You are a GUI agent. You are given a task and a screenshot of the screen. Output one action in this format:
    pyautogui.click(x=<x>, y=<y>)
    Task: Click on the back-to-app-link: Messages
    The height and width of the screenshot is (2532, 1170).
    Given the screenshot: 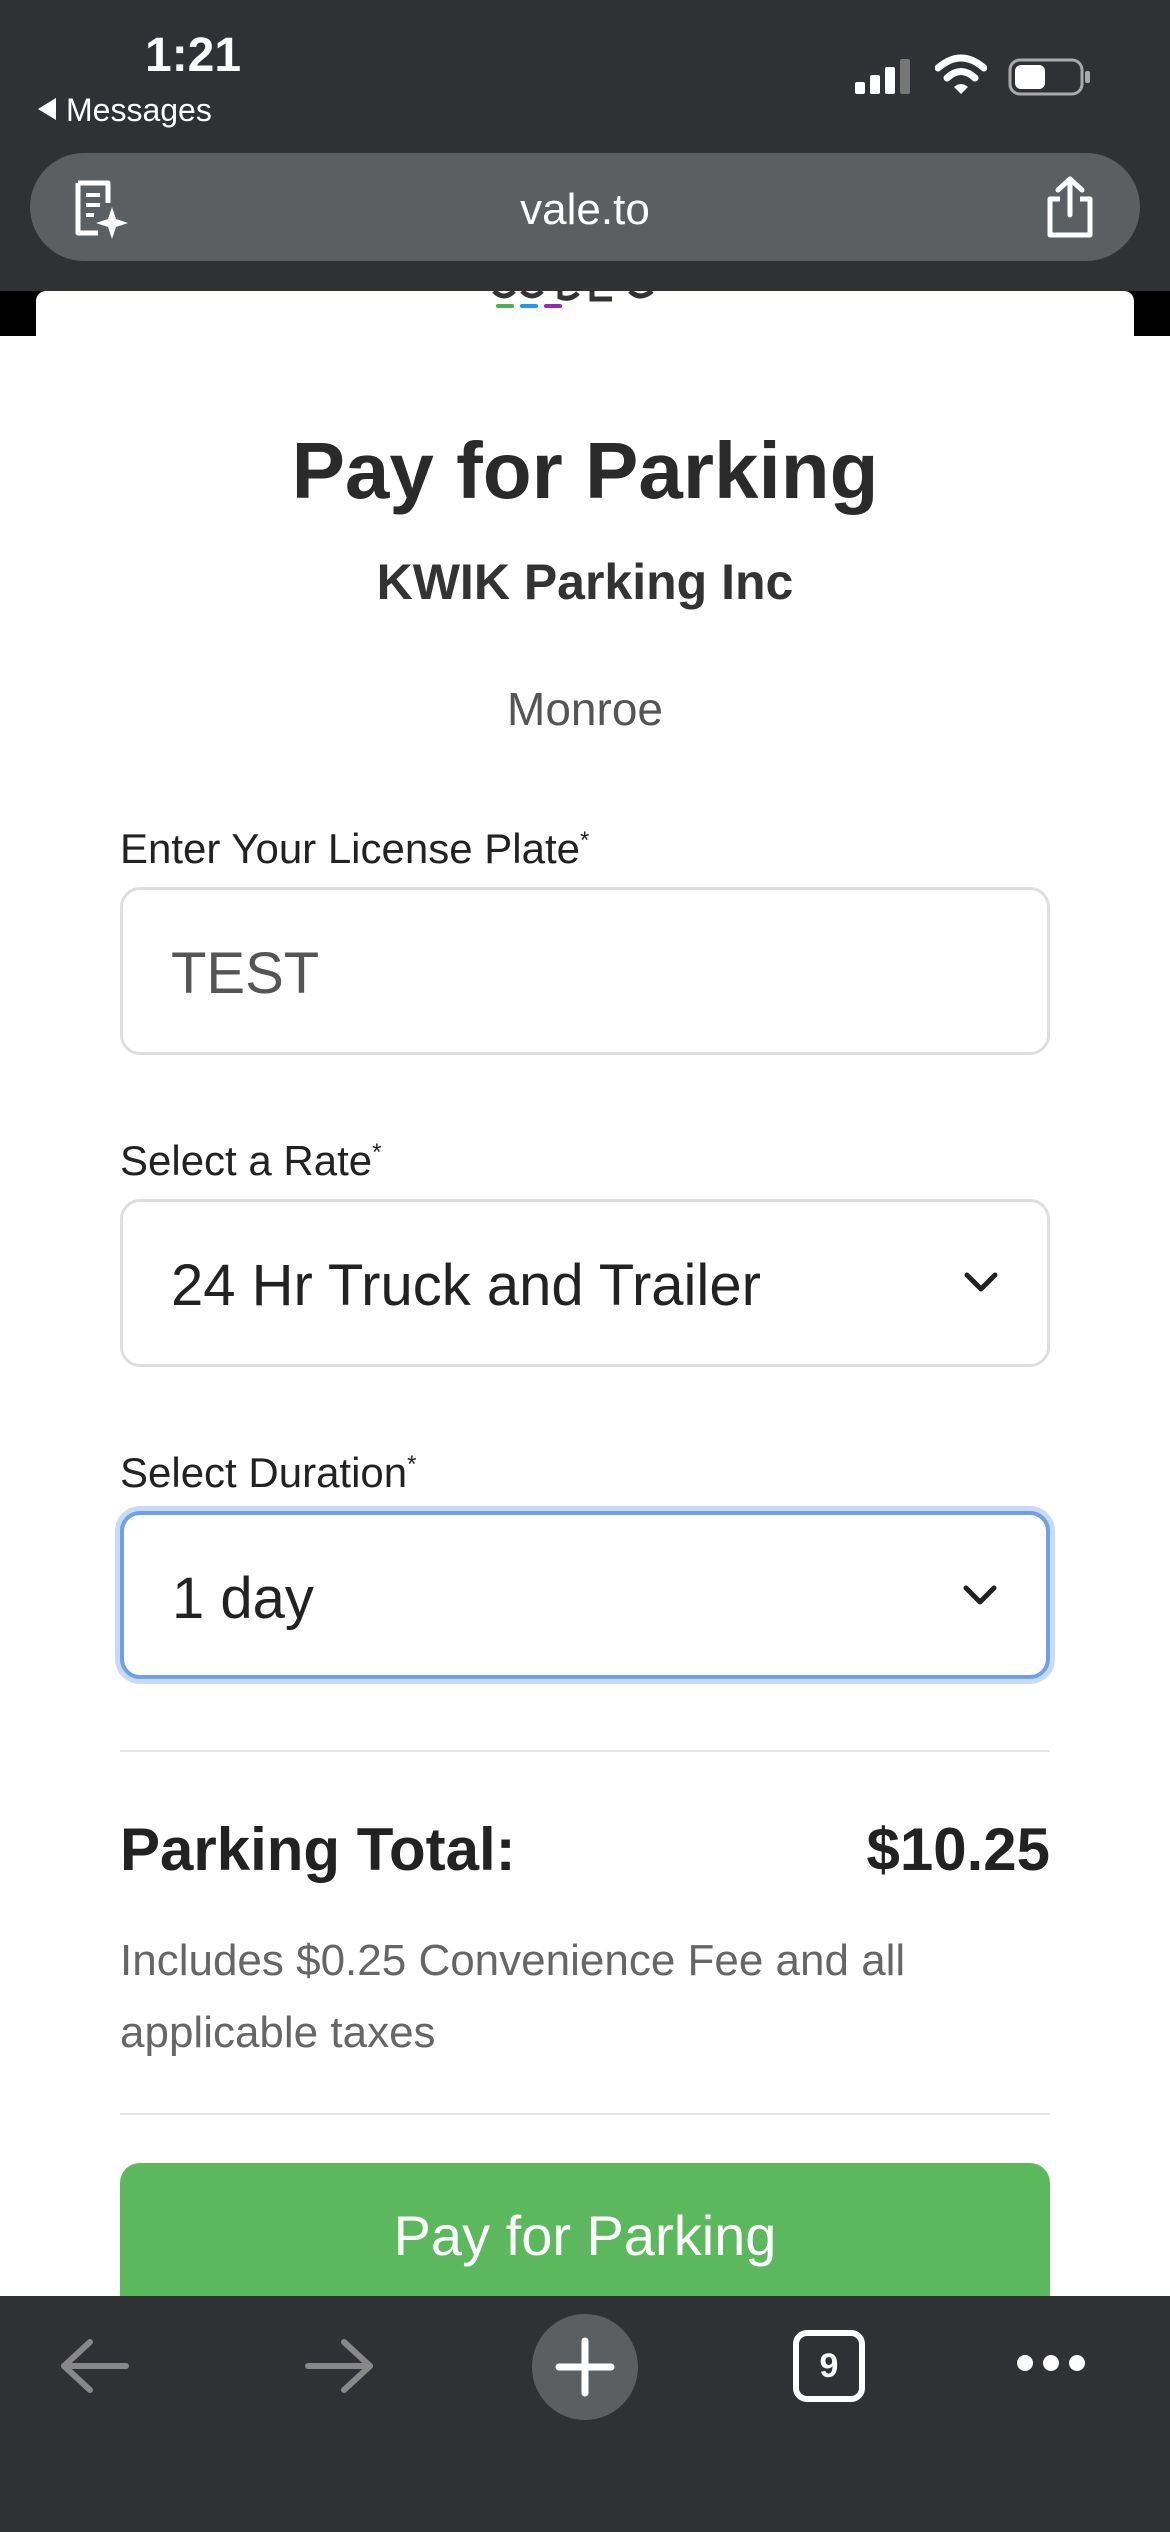 What is the action you would take?
    pyautogui.click(x=125, y=110)
    